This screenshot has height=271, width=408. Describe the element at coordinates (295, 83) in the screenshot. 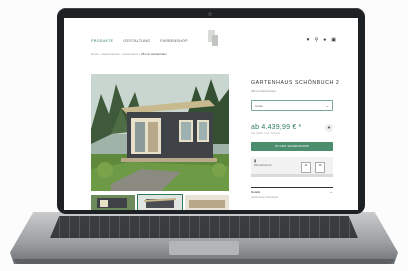

I see `product-title: GARTENHAUS SCHÖNBUCH 2` at that location.